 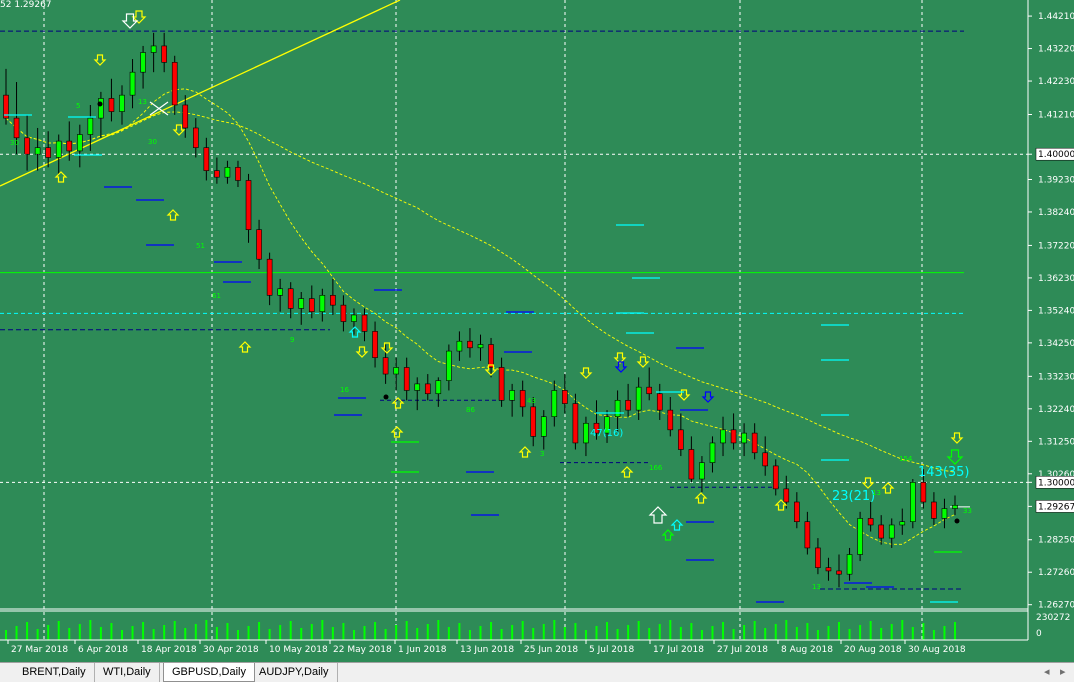 What do you see at coordinates (54, 672) in the screenshot?
I see `chart-tab: BRENT,Daily` at bounding box center [54, 672].